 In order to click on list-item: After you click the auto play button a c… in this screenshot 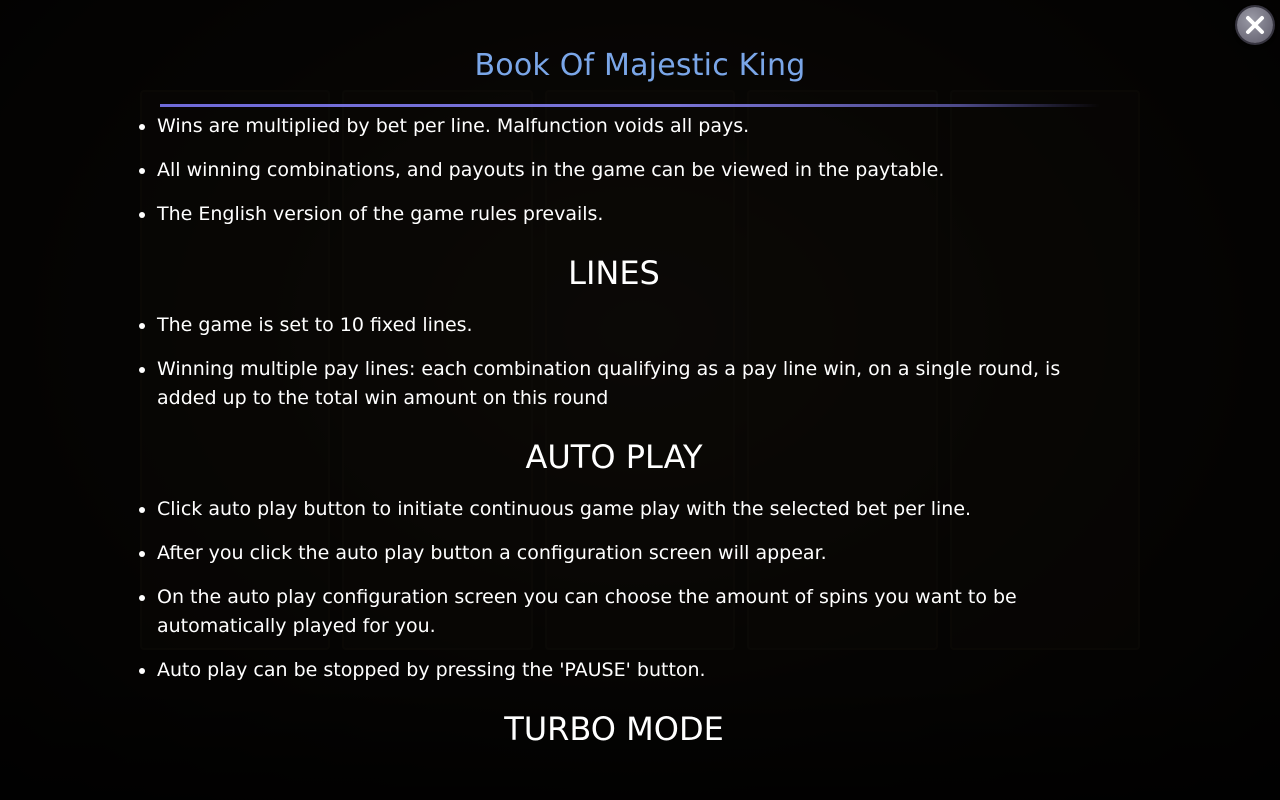, I will do `click(628, 553)`.